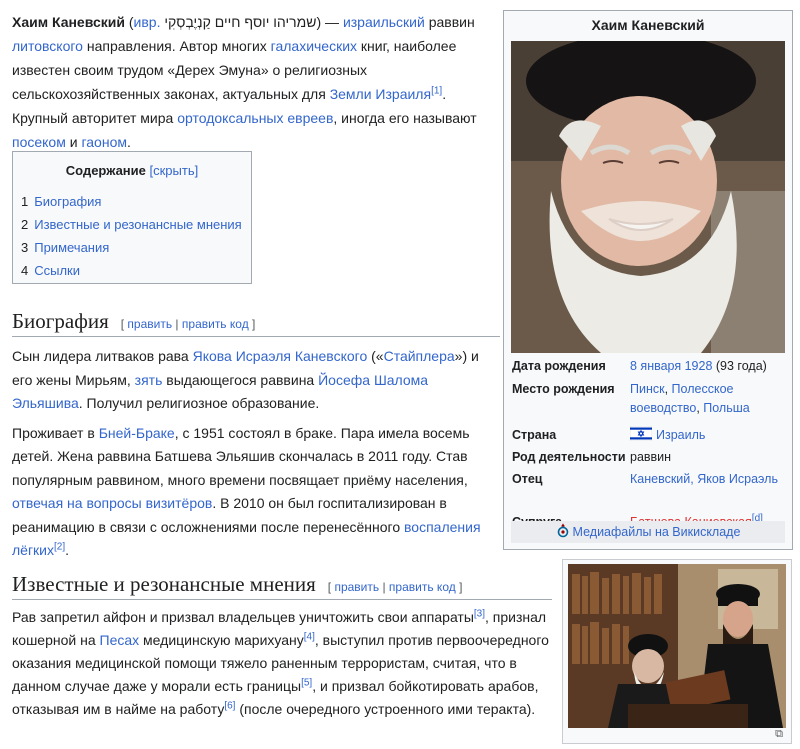 The image size is (800, 749). I want to click on ref-5: [5], so click(306, 682).